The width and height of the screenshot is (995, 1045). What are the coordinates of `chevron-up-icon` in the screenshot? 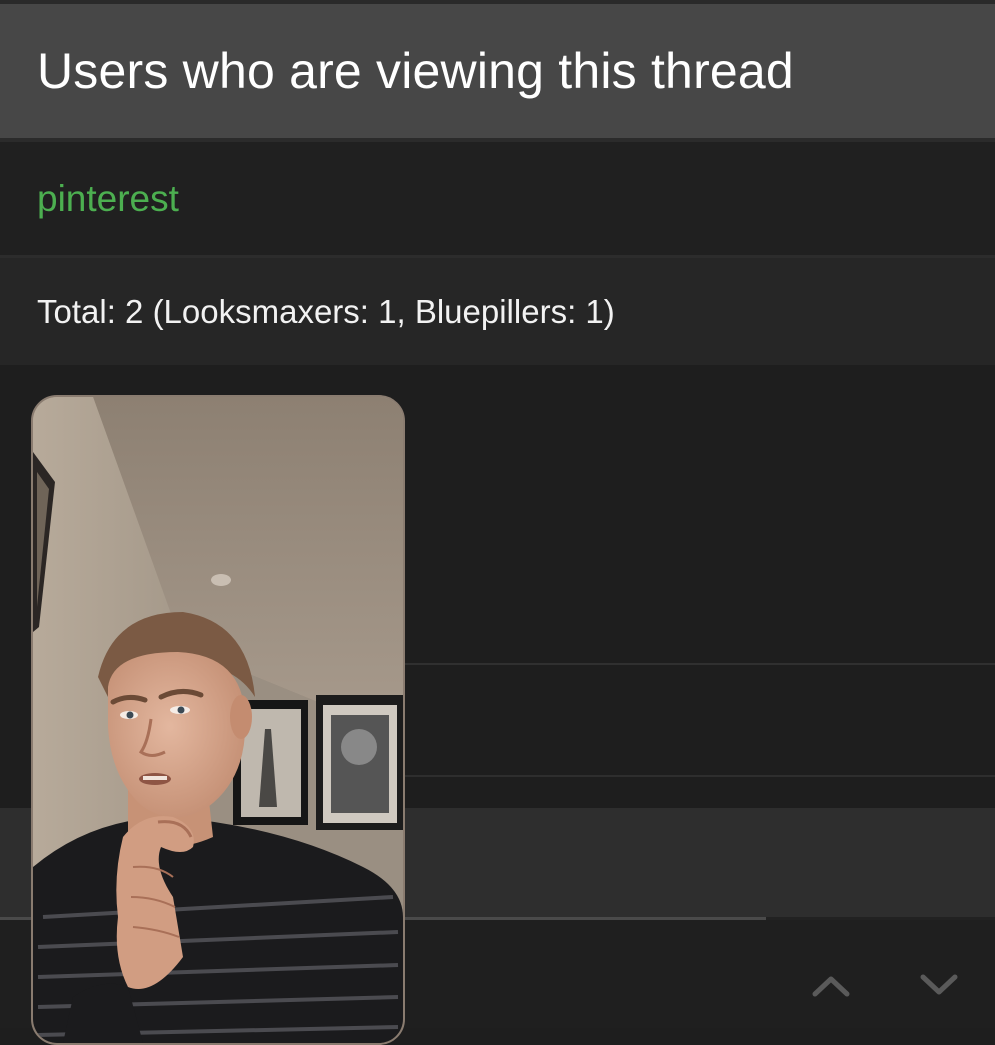 It's located at (831, 986).